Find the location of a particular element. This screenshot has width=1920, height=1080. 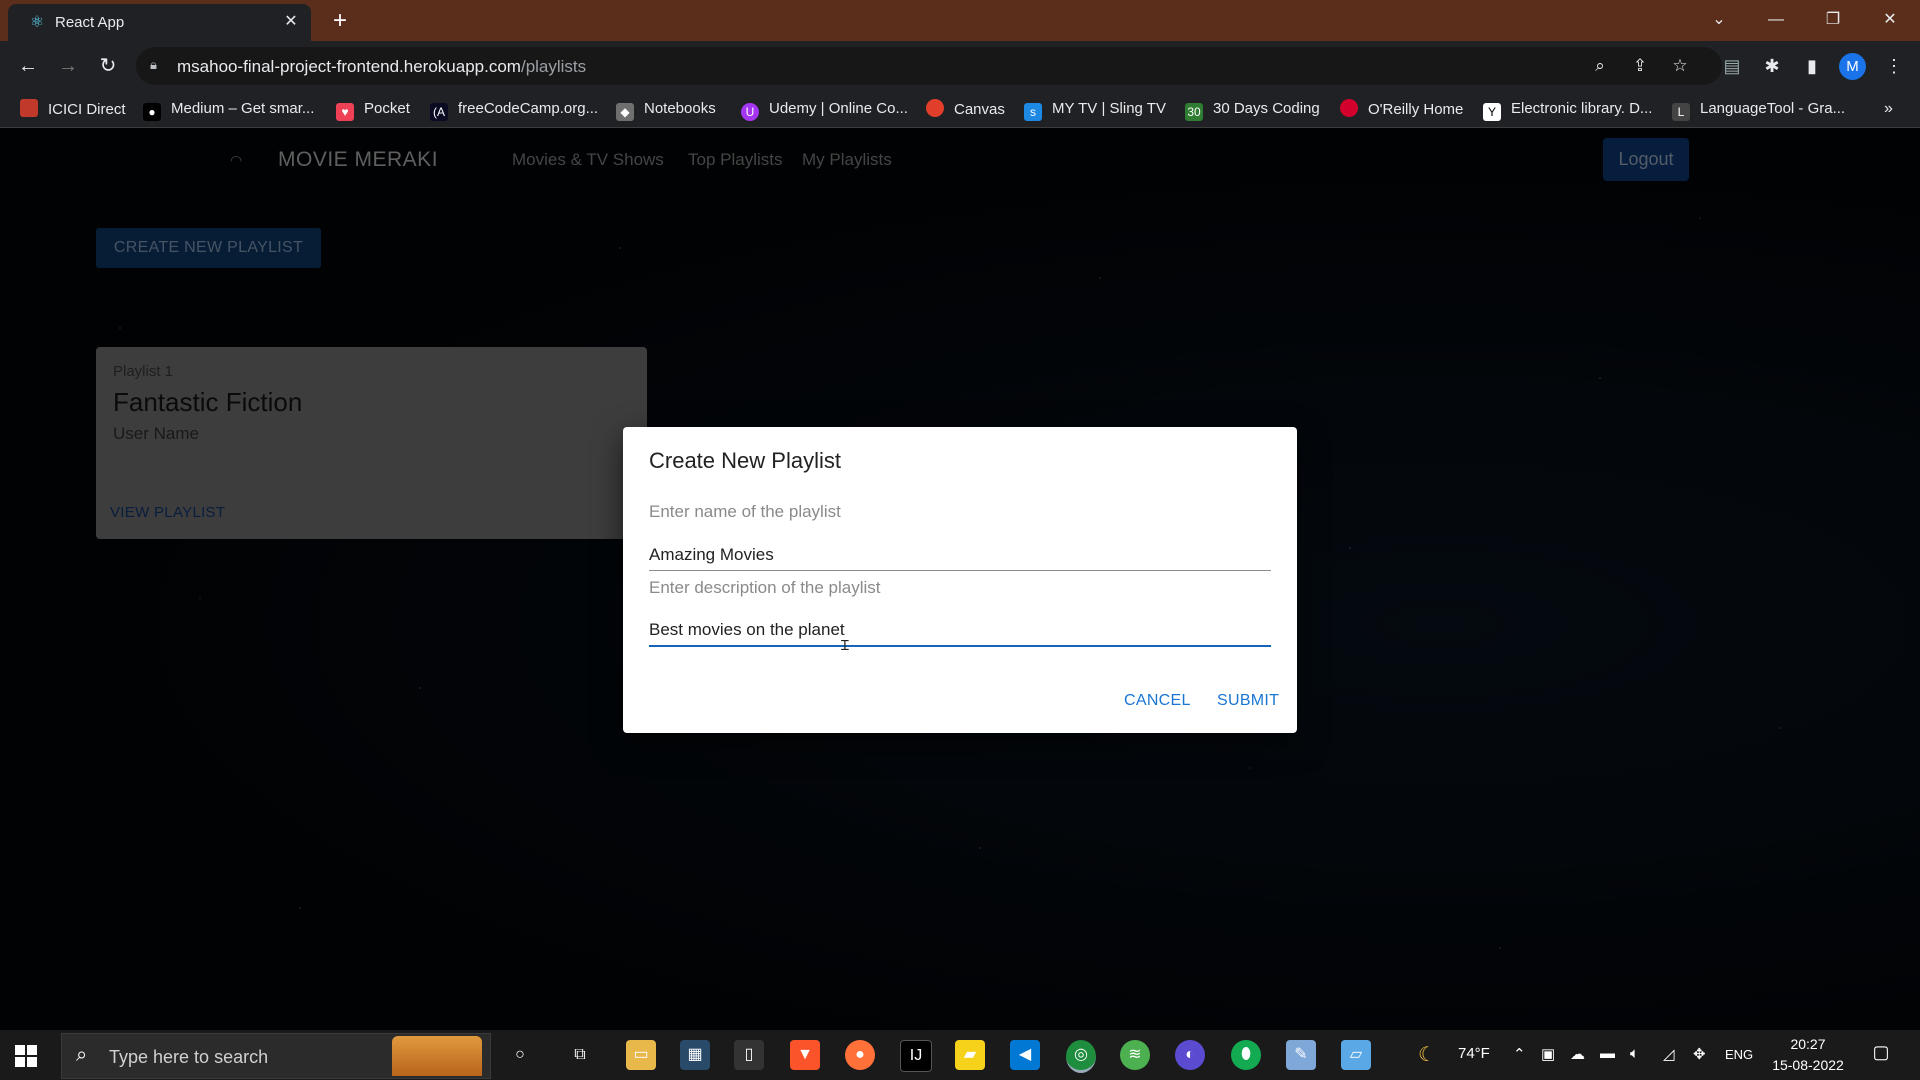

tab-search-icon: ⌄ is located at coordinates (1719, 20).